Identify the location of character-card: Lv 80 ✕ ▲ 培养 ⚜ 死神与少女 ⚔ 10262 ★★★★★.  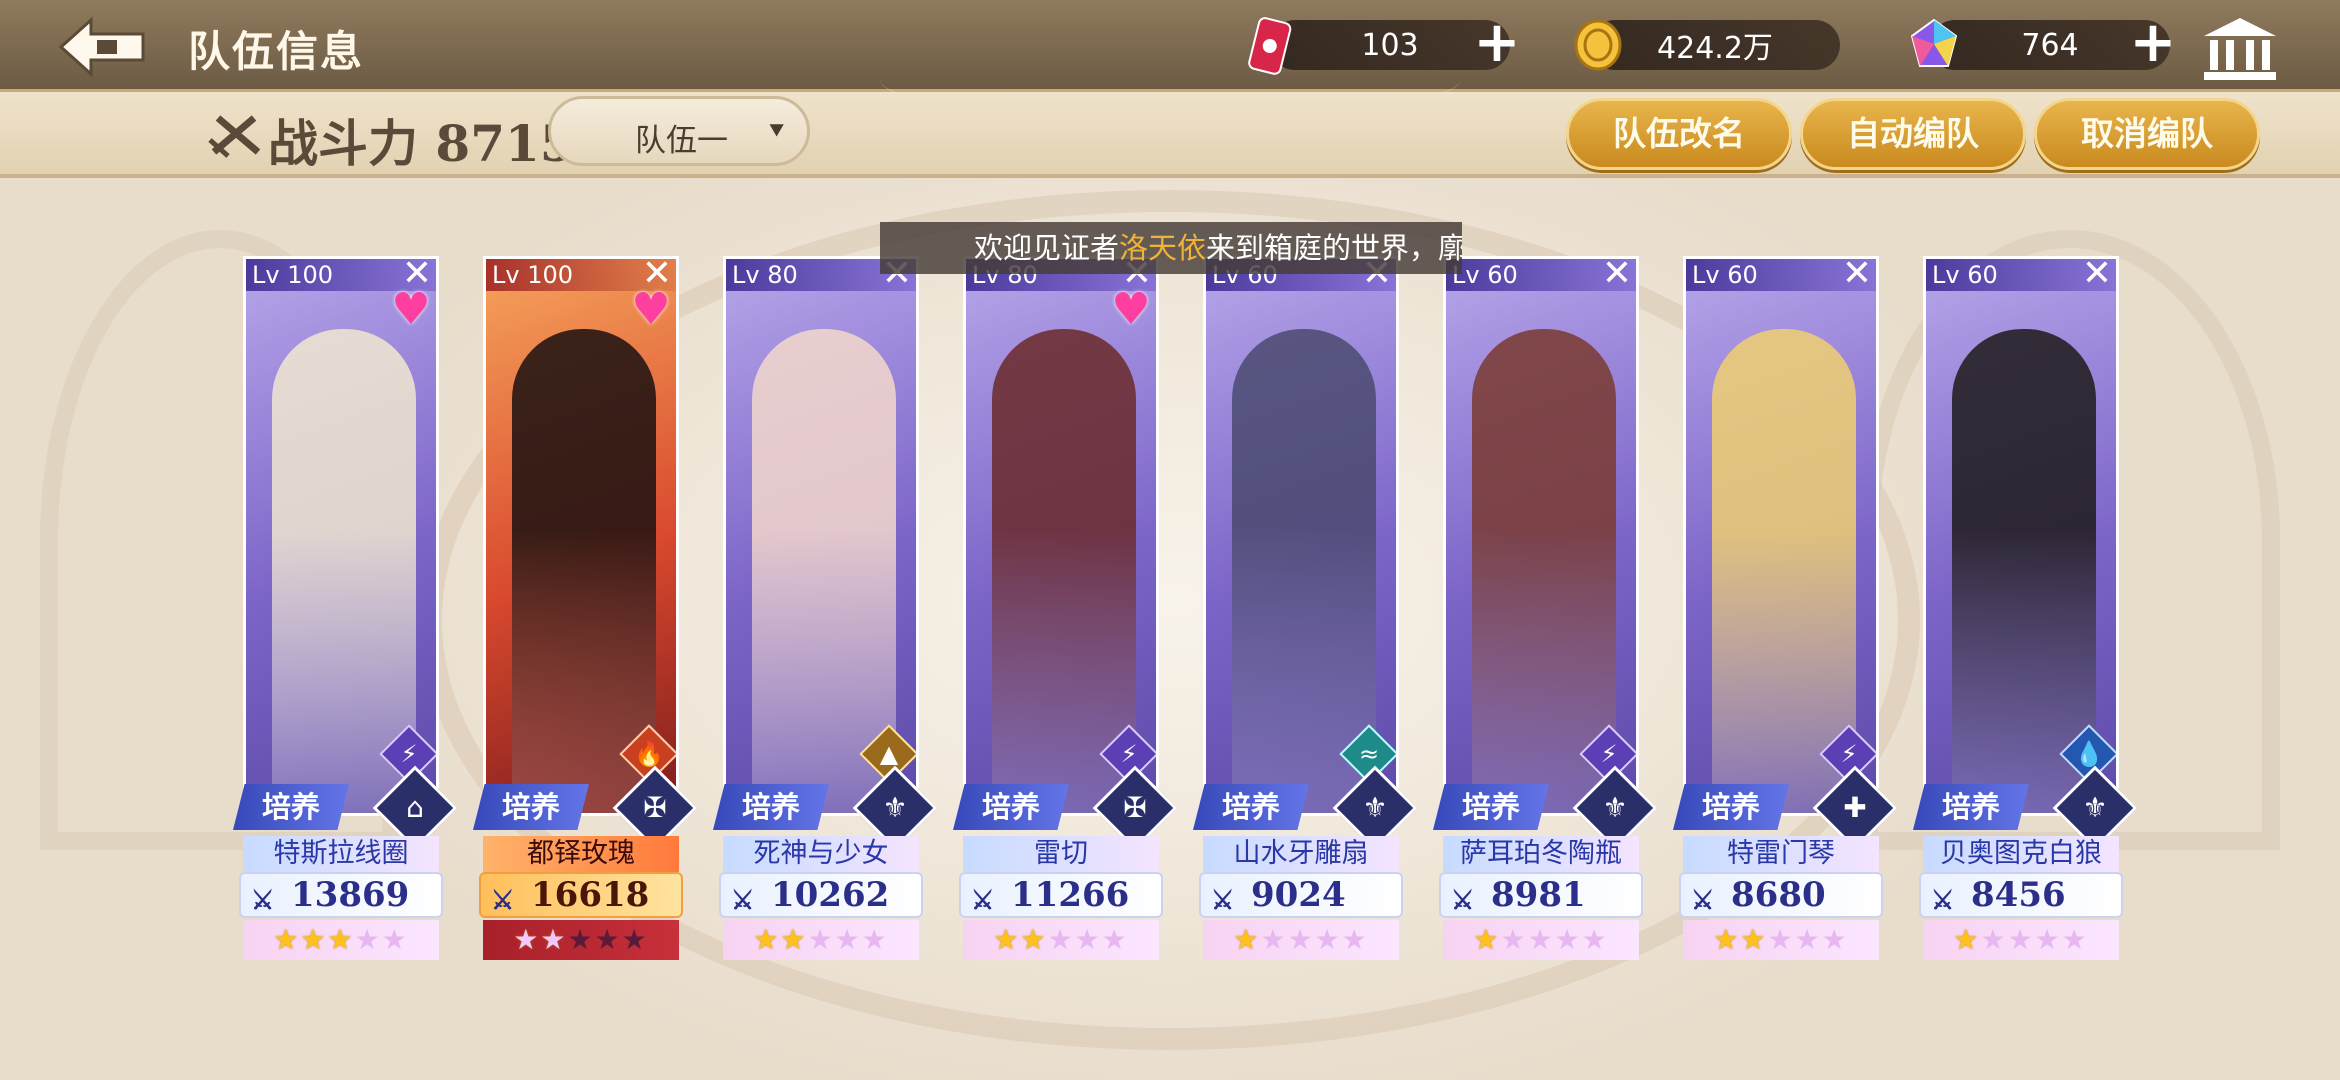
(825, 612).